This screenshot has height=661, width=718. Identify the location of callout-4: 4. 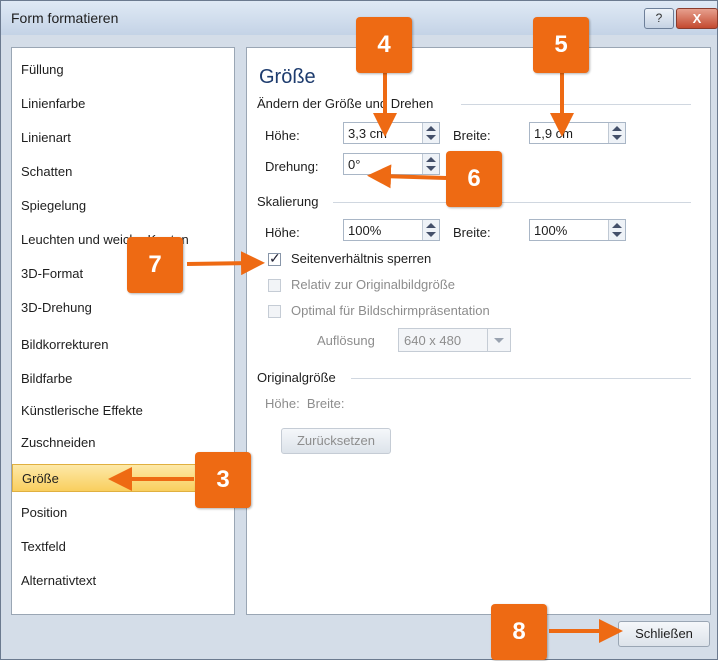
(384, 45).